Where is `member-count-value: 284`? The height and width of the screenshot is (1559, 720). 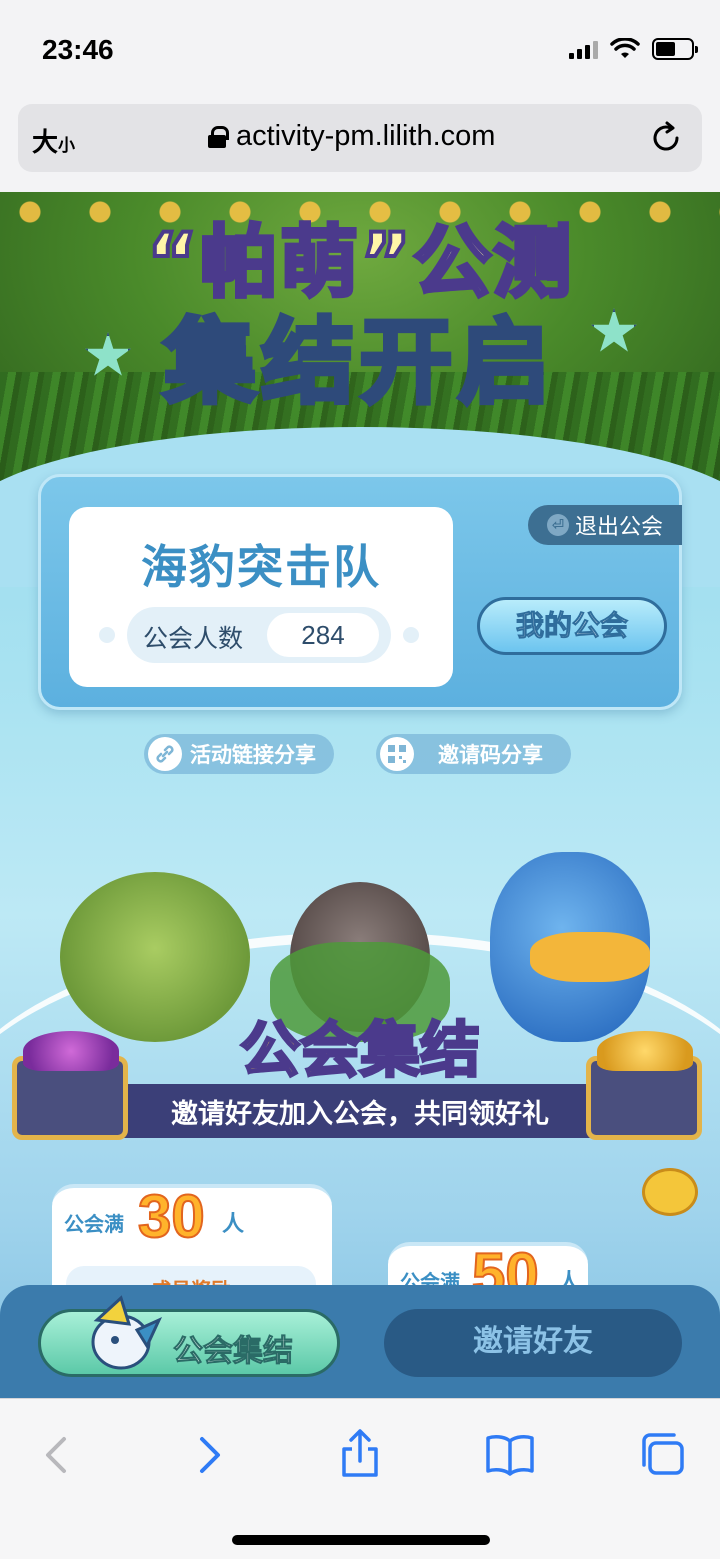 member-count-value: 284 is located at coordinates (323, 635).